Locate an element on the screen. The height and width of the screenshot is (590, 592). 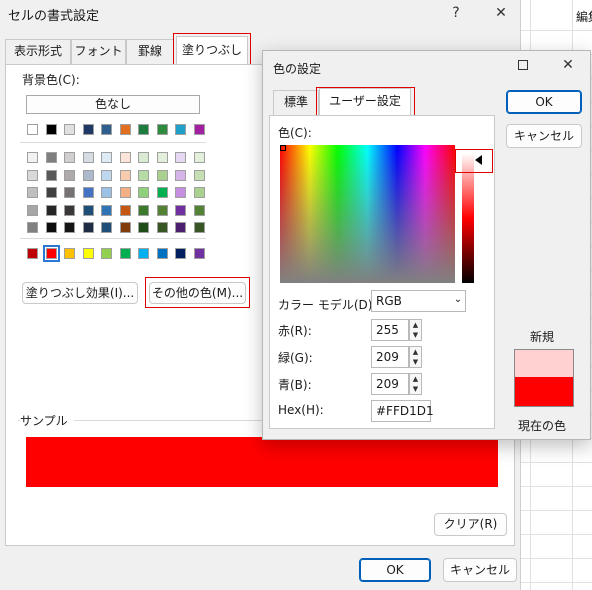
spectrum-crosshair is located at coordinates (283, 148).